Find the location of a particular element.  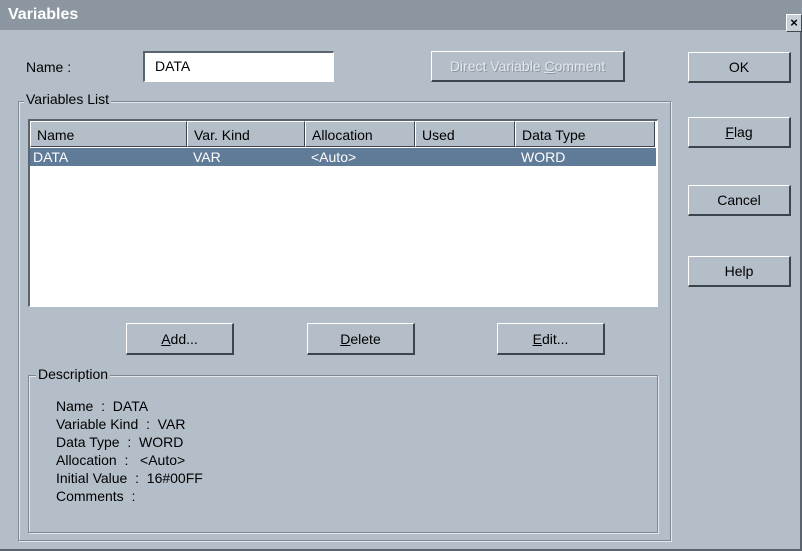

cell-allocation: <Auto> is located at coordinates (334, 157).